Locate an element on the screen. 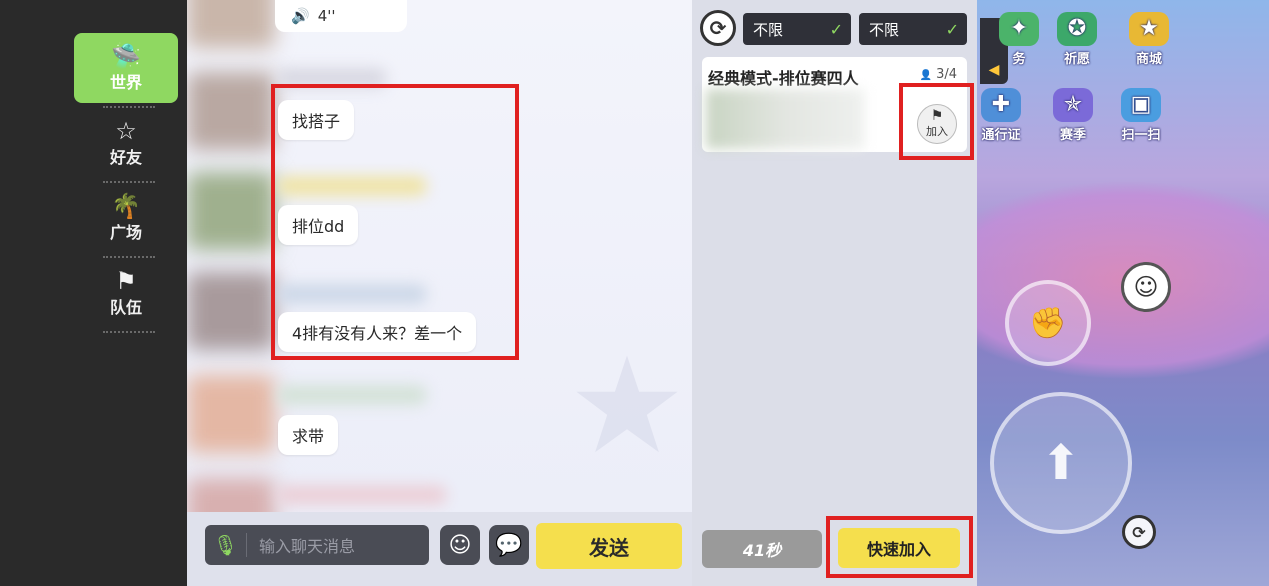  emoji-button: ☺ is located at coordinates (460, 545).